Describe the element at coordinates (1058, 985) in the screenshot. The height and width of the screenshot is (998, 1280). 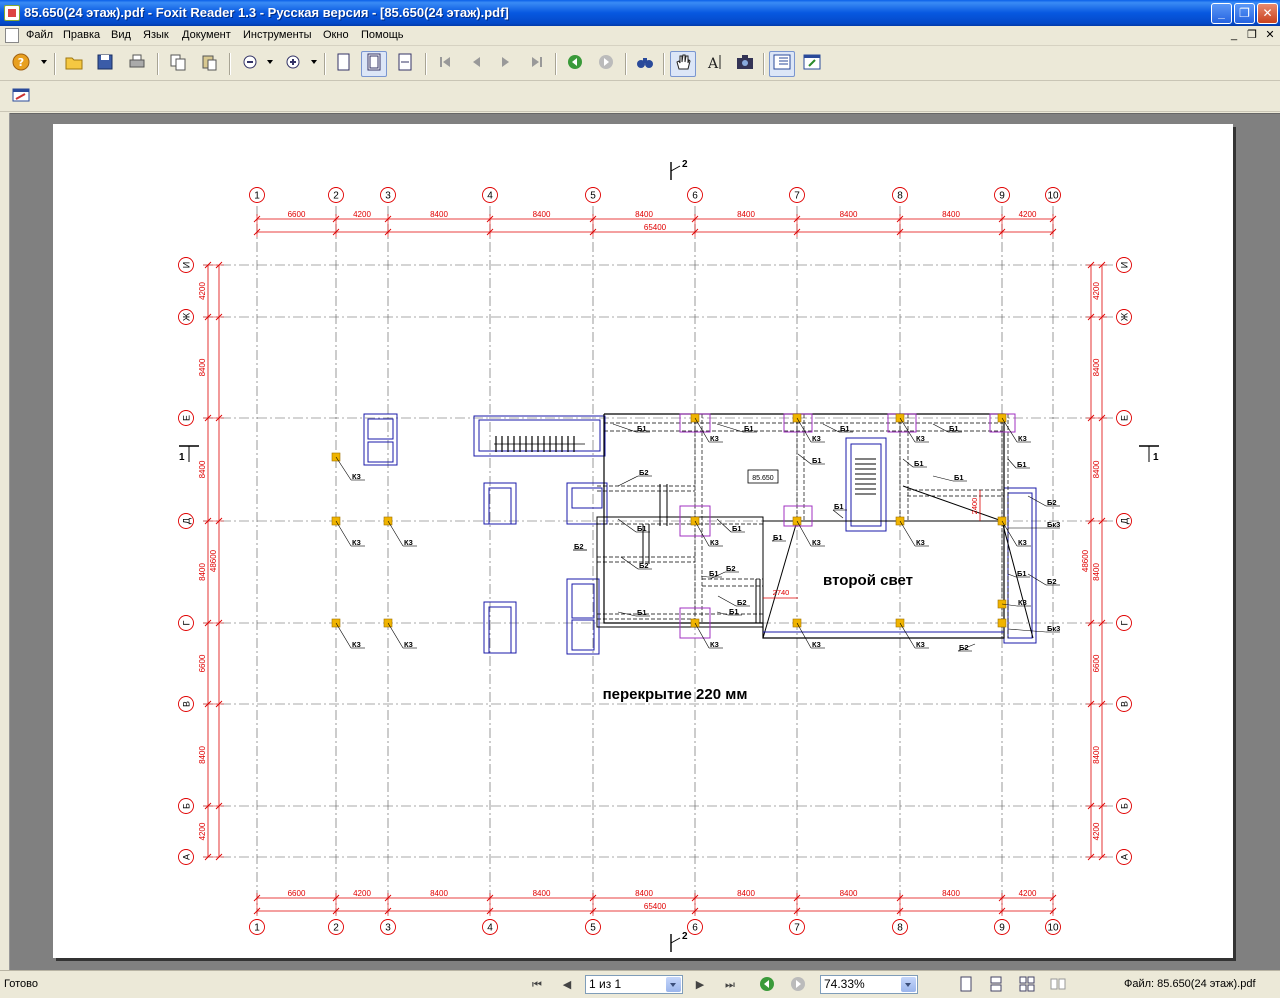
I see `continuous-facing-layout-icon` at that location.